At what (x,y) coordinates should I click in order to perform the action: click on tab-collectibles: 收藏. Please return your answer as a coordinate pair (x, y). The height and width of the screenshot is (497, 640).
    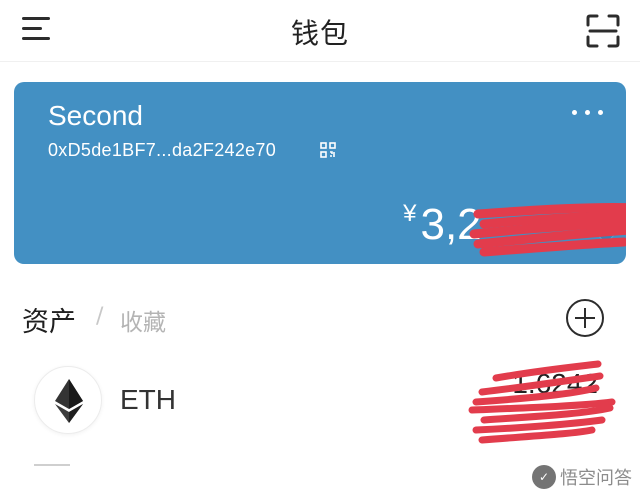
    Looking at the image, I should click on (143, 320).